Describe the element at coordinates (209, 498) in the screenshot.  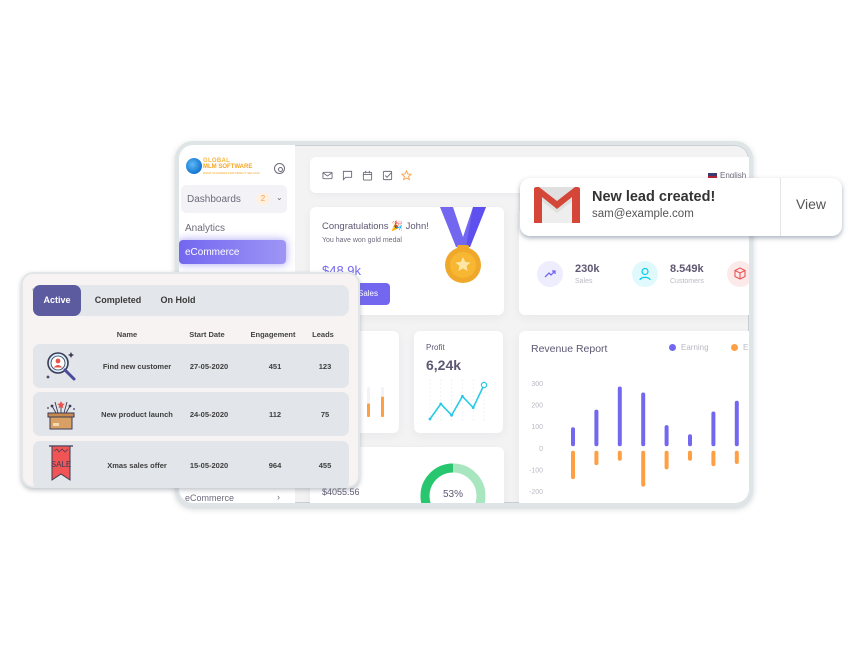
I see `sidebar-item-ecommerce-section: eCommerce` at that location.